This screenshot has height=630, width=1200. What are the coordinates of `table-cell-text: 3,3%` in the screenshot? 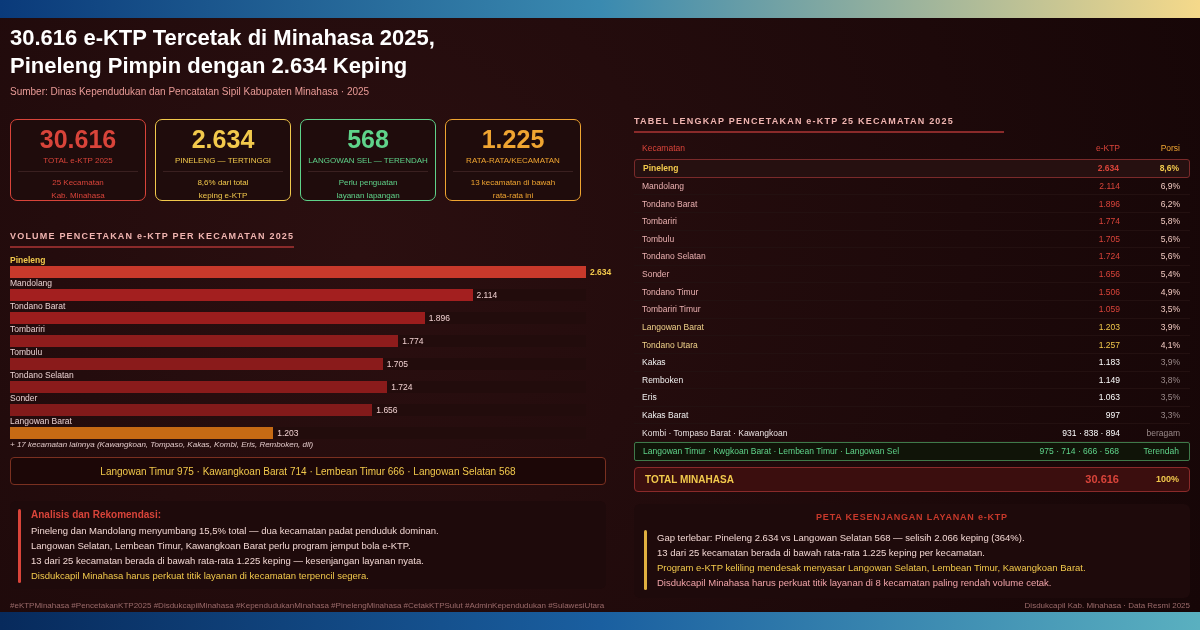 It's located at (1169, 415).